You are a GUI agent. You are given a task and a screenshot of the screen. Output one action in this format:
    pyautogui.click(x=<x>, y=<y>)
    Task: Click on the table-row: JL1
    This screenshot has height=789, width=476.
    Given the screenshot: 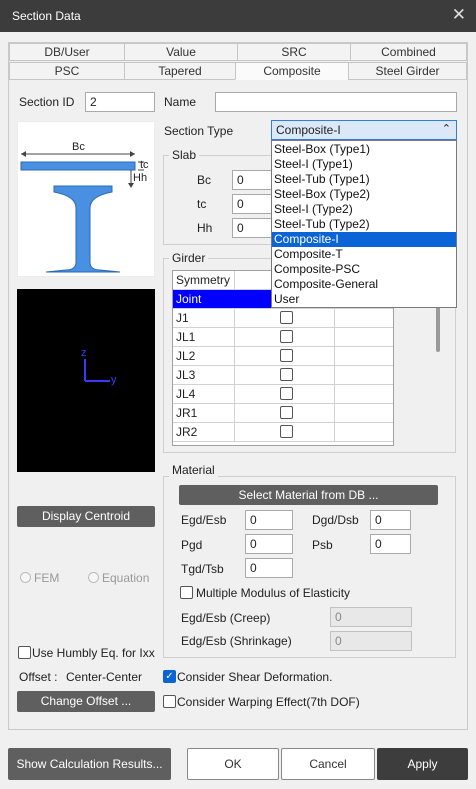 What is the action you would take?
    pyautogui.click(x=283, y=337)
    